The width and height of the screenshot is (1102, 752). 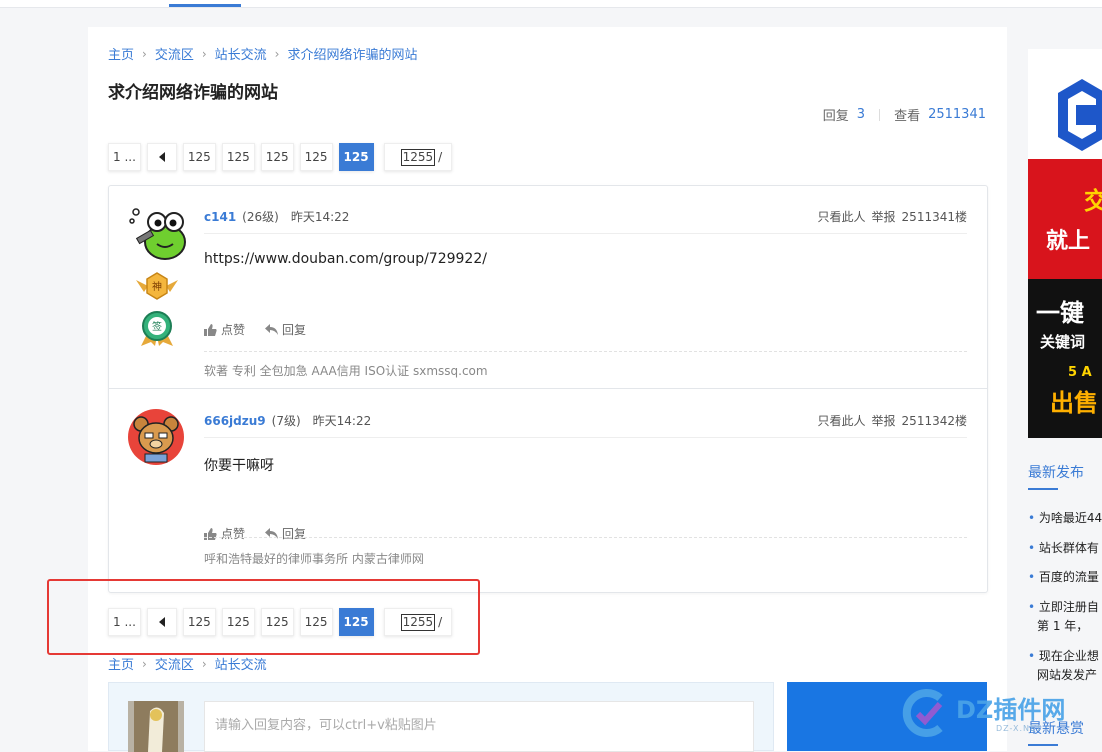 I want to click on latest-post-item: • 站长群体有, so click(x=1063, y=547).